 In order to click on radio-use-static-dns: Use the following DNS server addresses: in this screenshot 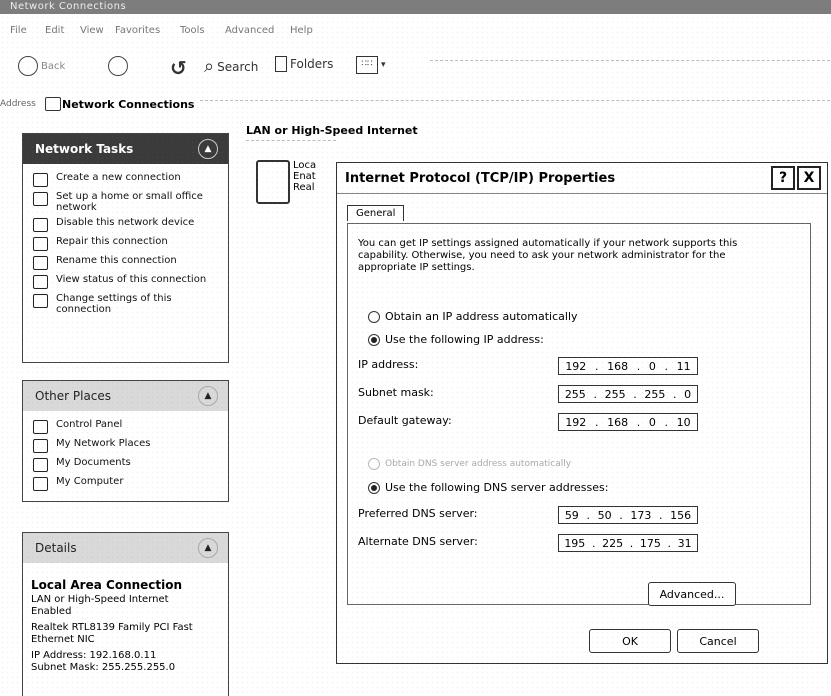, I will do `click(488, 487)`.